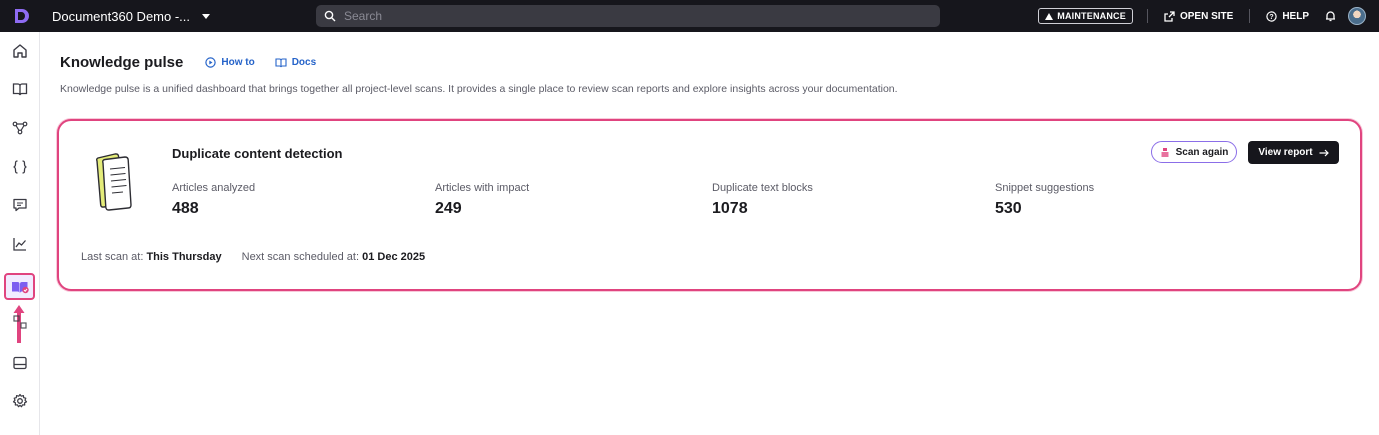 The height and width of the screenshot is (435, 1379). I want to click on sidebar-item-integrations, so click(20, 322).